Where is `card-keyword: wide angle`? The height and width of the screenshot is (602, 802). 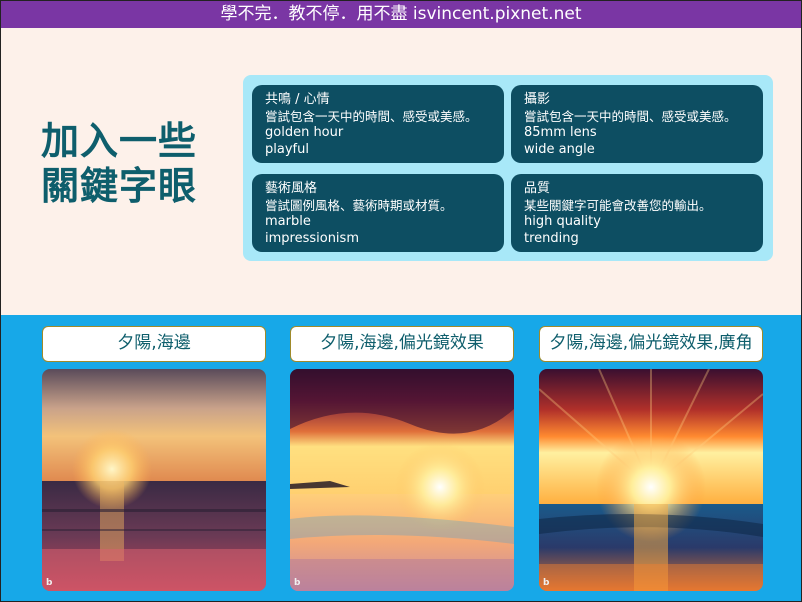
card-keyword: wide angle is located at coordinates (559, 149).